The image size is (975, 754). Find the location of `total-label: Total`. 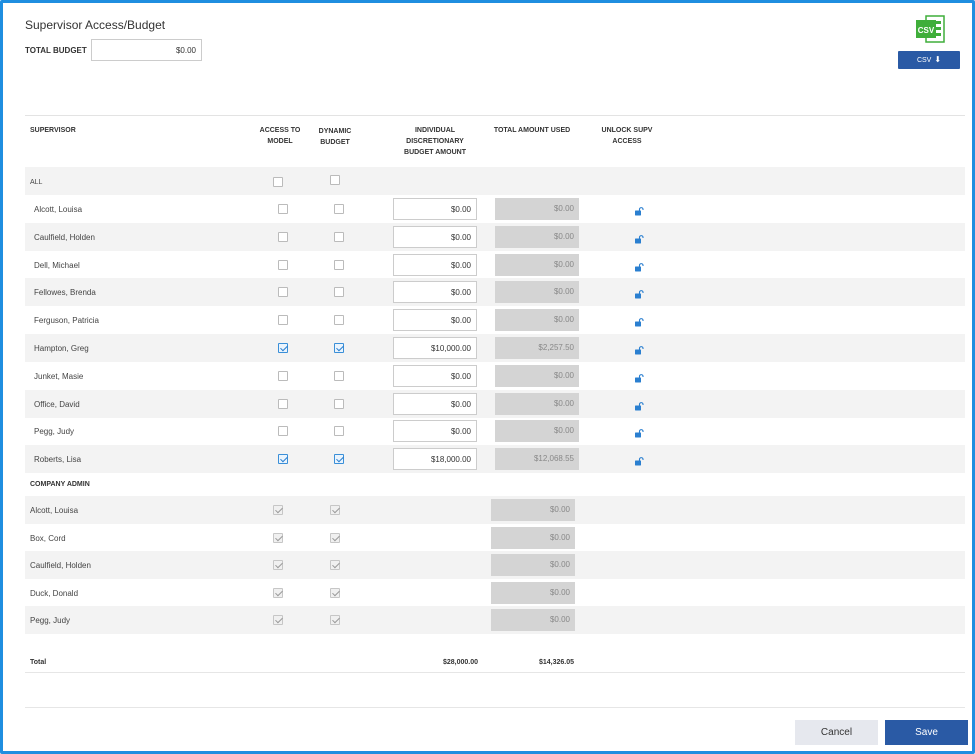

total-label: Total is located at coordinates (38, 662).